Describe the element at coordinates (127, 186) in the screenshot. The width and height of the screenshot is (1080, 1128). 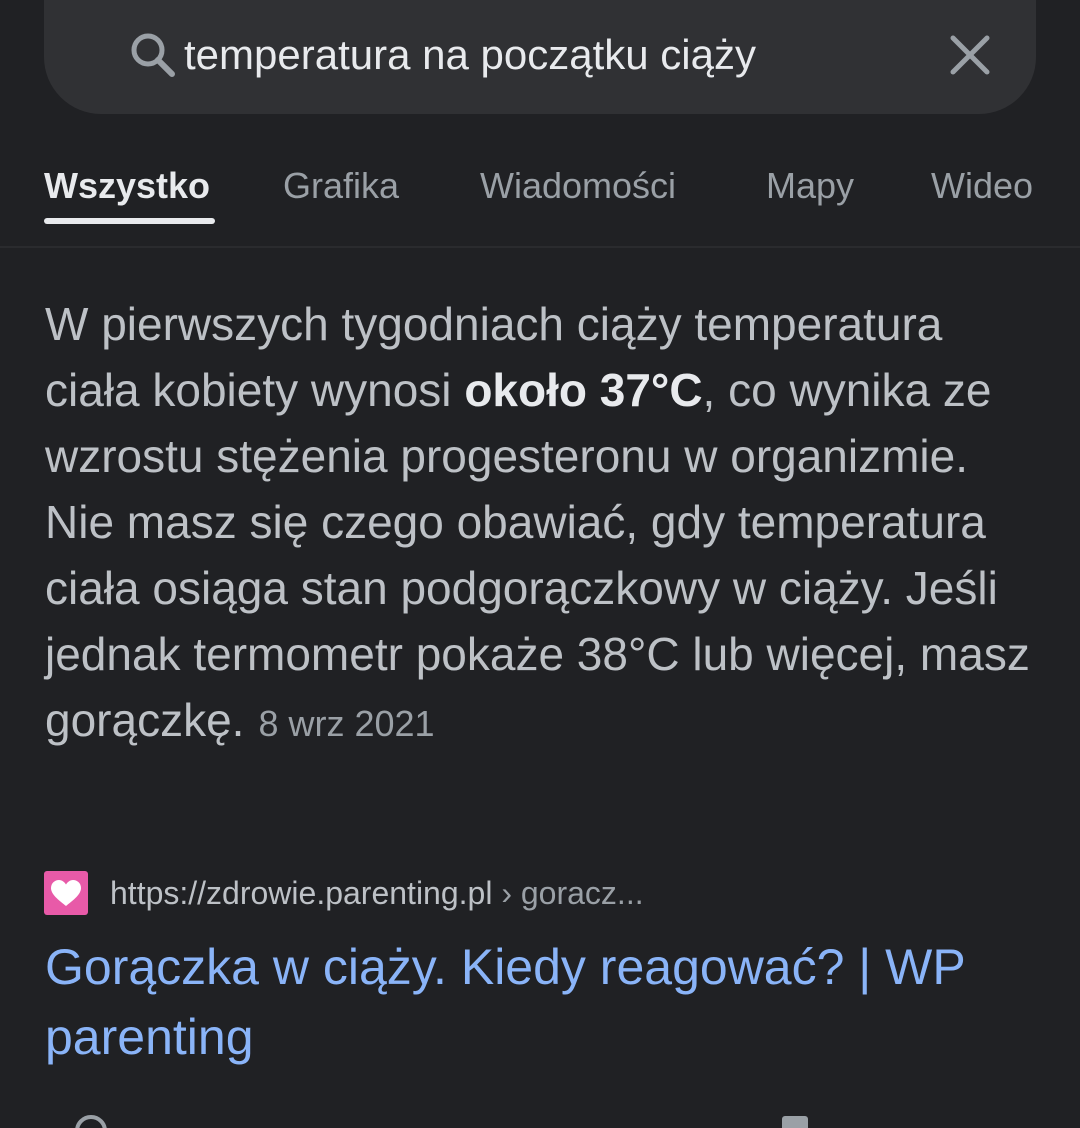
I see `tab-all: Wszystko` at that location.